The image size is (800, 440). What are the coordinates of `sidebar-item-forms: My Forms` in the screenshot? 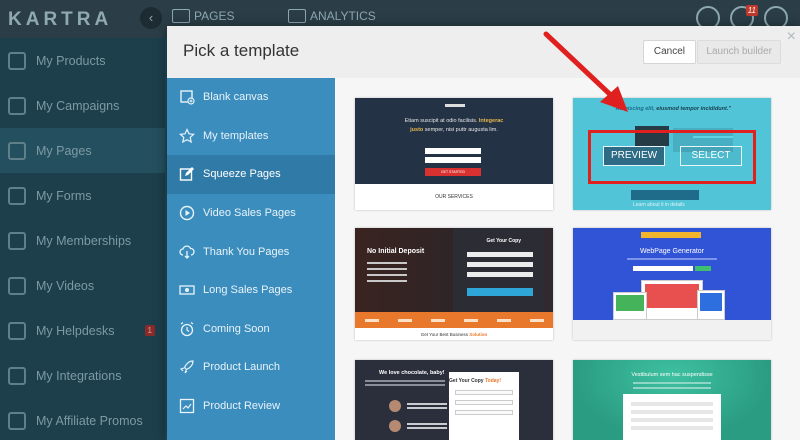 It's located at (82, 195).